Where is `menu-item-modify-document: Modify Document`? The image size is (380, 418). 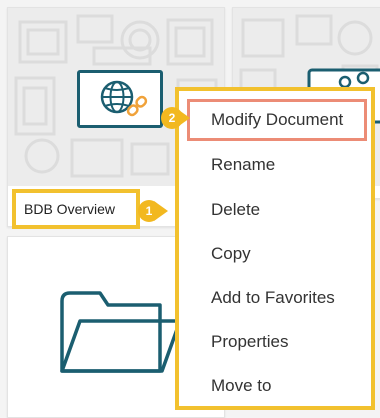 menu-item-modify-document: Modify Document is located at coordinates (277, 120).